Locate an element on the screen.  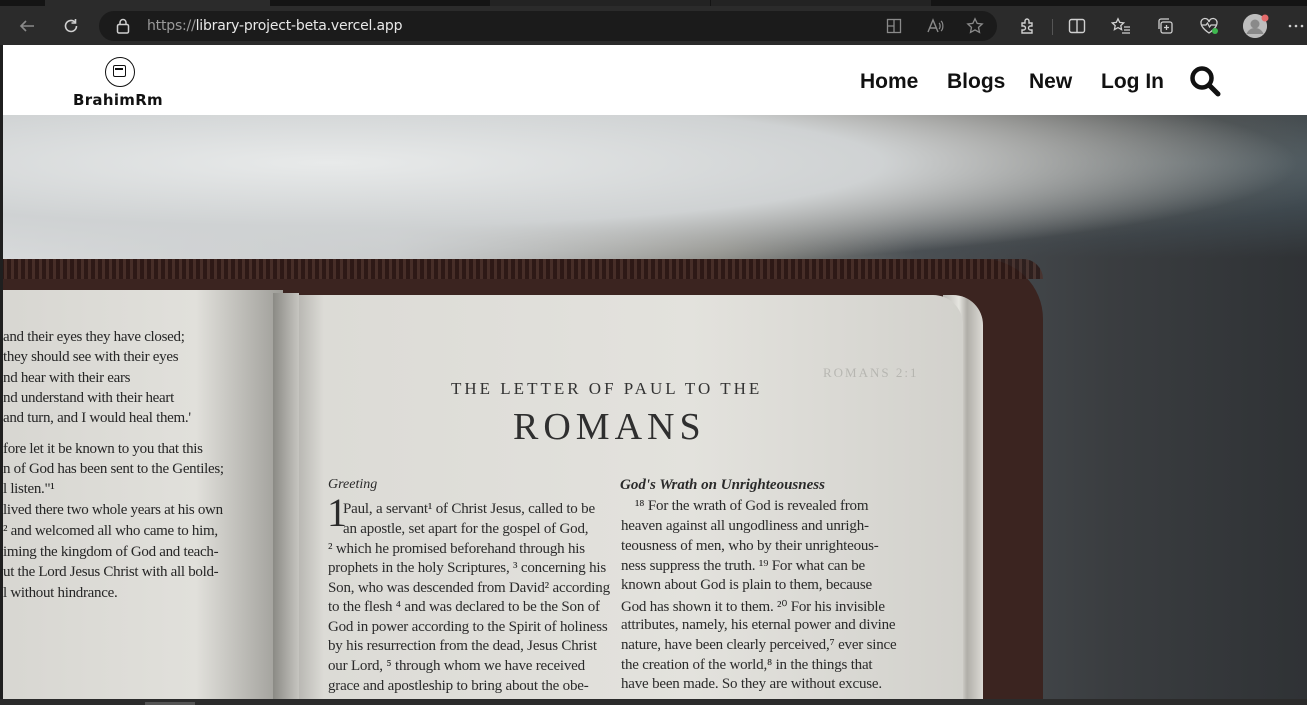
ellipsis-icon is located at coordinates (1296, 26).